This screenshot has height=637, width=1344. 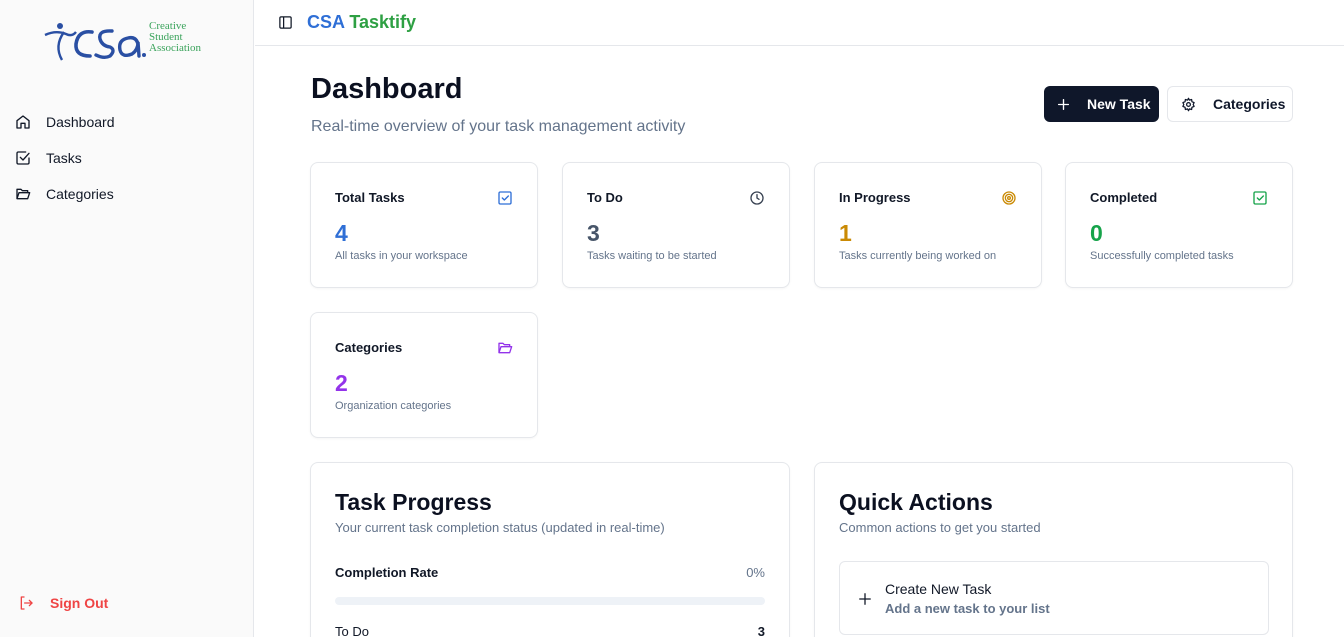 I want to click on stat-description: Successfully completed tasks, so click(x=1162, y=256).